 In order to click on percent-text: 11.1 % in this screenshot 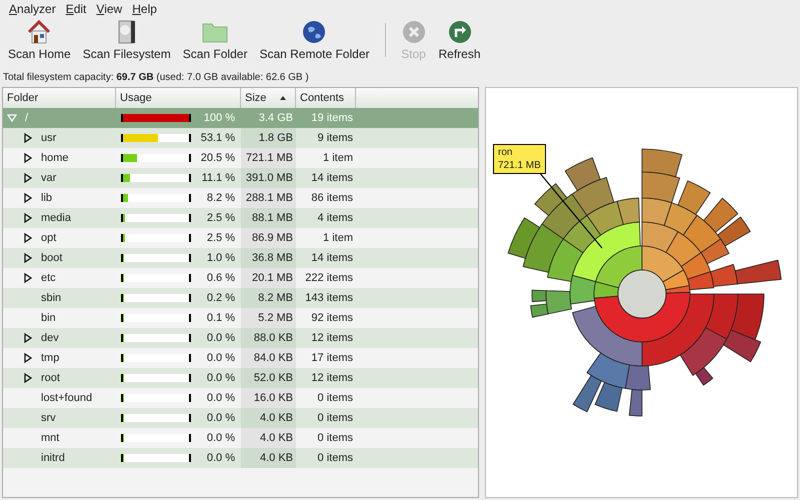, I will do `click(217, 178)`.